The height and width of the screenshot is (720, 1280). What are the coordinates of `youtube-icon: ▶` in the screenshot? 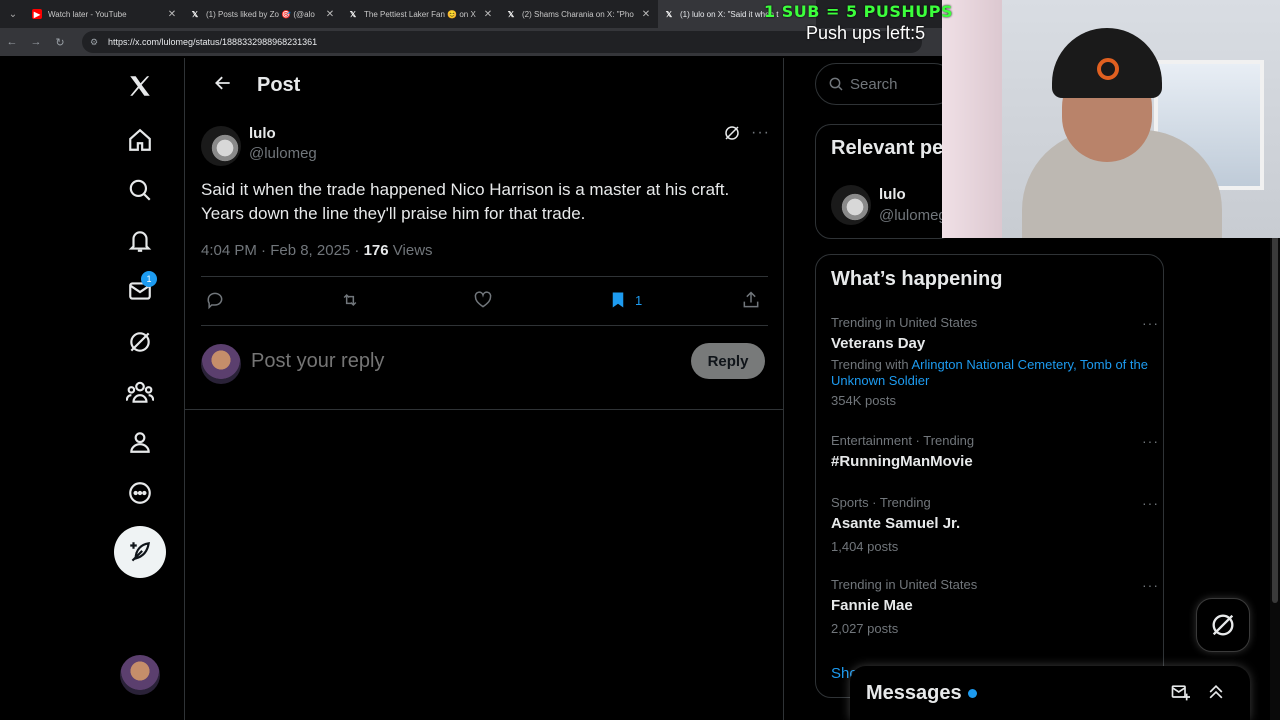 It's located at (37, 14).